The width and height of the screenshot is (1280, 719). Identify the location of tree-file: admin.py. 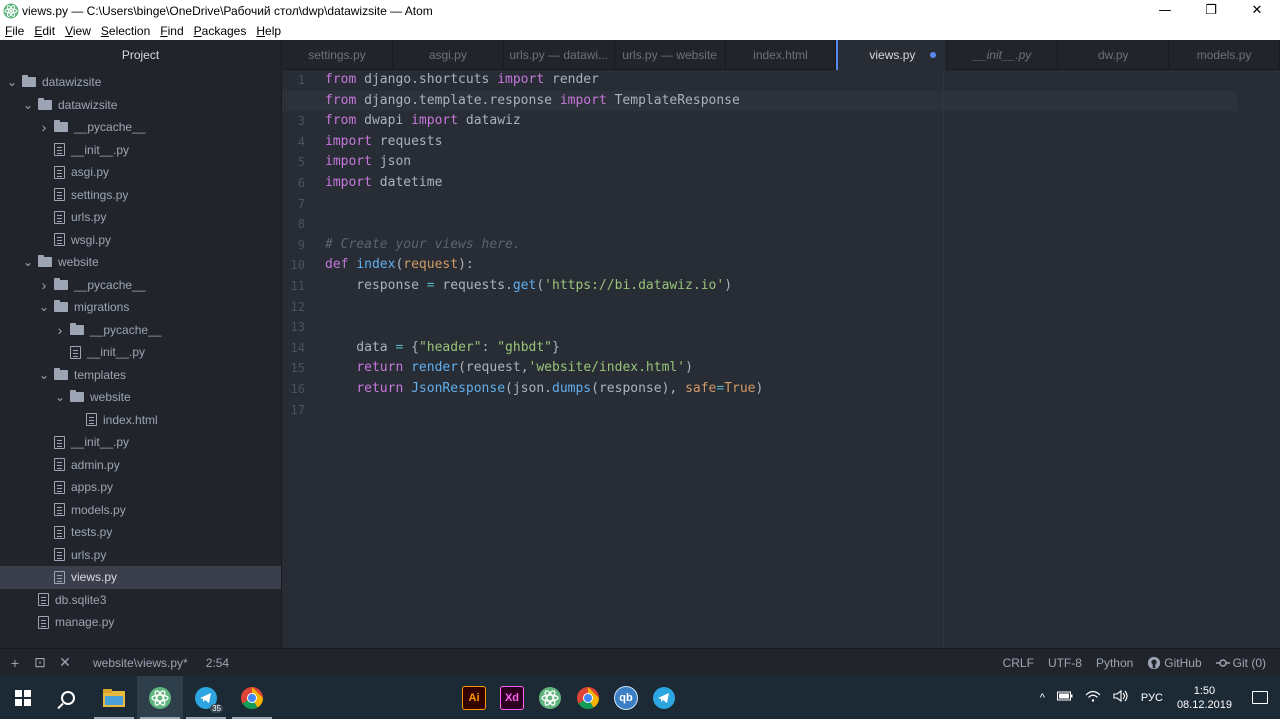
(140, 465).